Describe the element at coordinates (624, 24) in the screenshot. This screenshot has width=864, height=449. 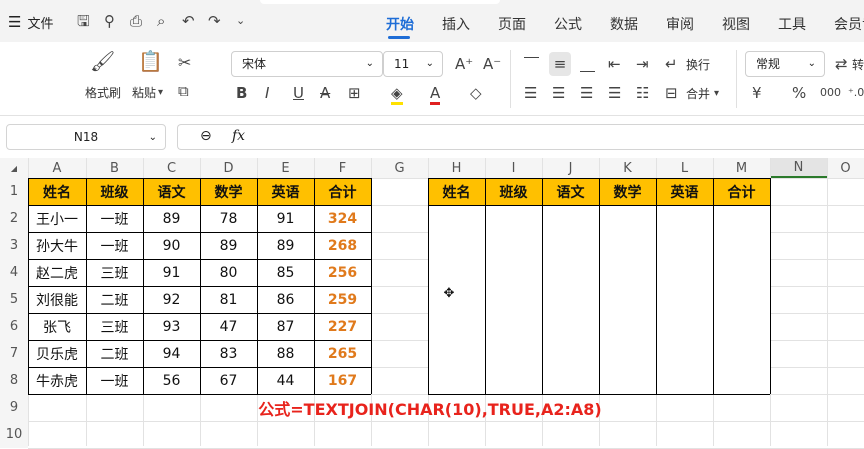
I see `tab-data: 数据` at that location.